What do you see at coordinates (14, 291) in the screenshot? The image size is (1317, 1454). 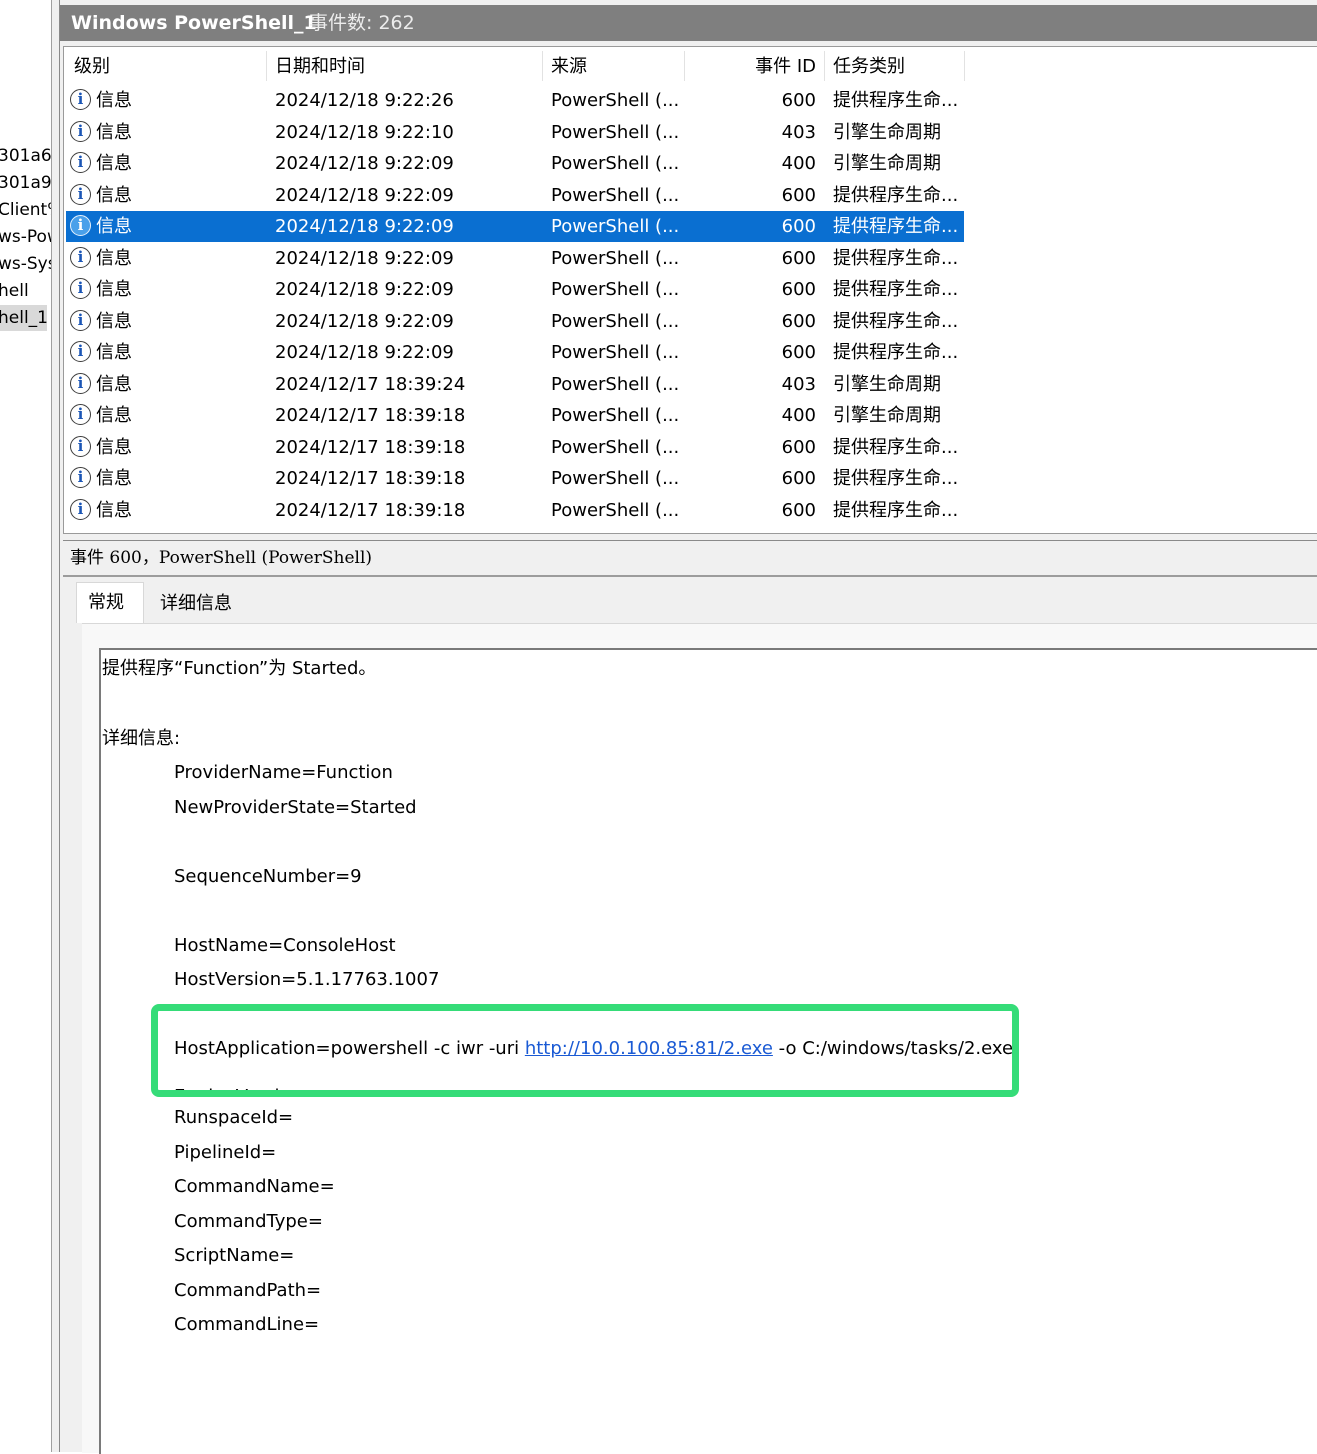 I see `tree-item: hell` at bounding box center [14, 291].